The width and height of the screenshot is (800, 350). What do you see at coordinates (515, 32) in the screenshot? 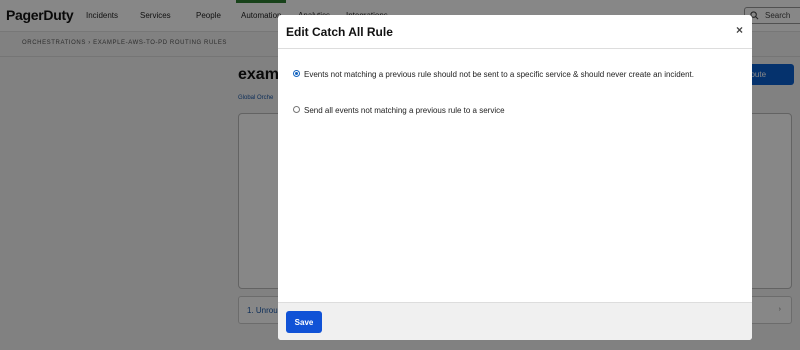
I see `modal-header: Edit Catch All Rule ×` at bounding box center [515, 32].